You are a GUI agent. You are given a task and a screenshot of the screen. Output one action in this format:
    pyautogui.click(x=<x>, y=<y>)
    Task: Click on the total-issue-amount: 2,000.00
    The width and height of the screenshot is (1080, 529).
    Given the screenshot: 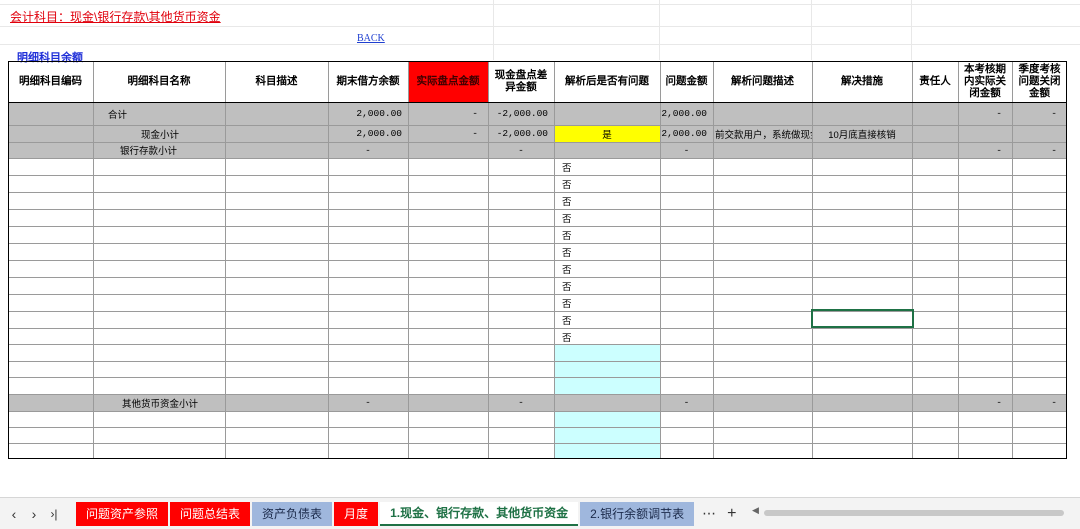 What is the action you would take?
    pyautogui.click(x=686, y=113)
    